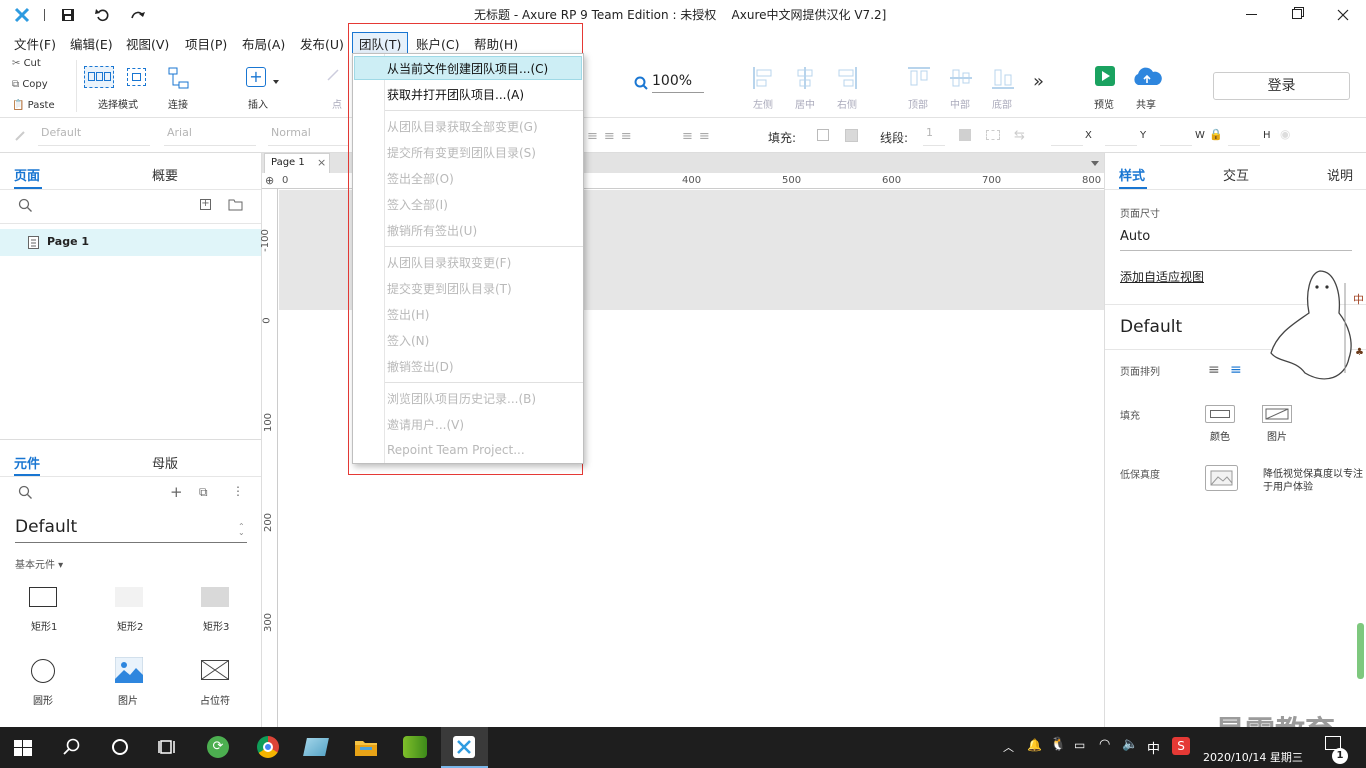 This screenshot has height=768, width=1366. What do you see at coordinates (420, 178) in the screenshot?
I see `team-menu-item: 签出全部(O)` at bounding box center [420, 178].